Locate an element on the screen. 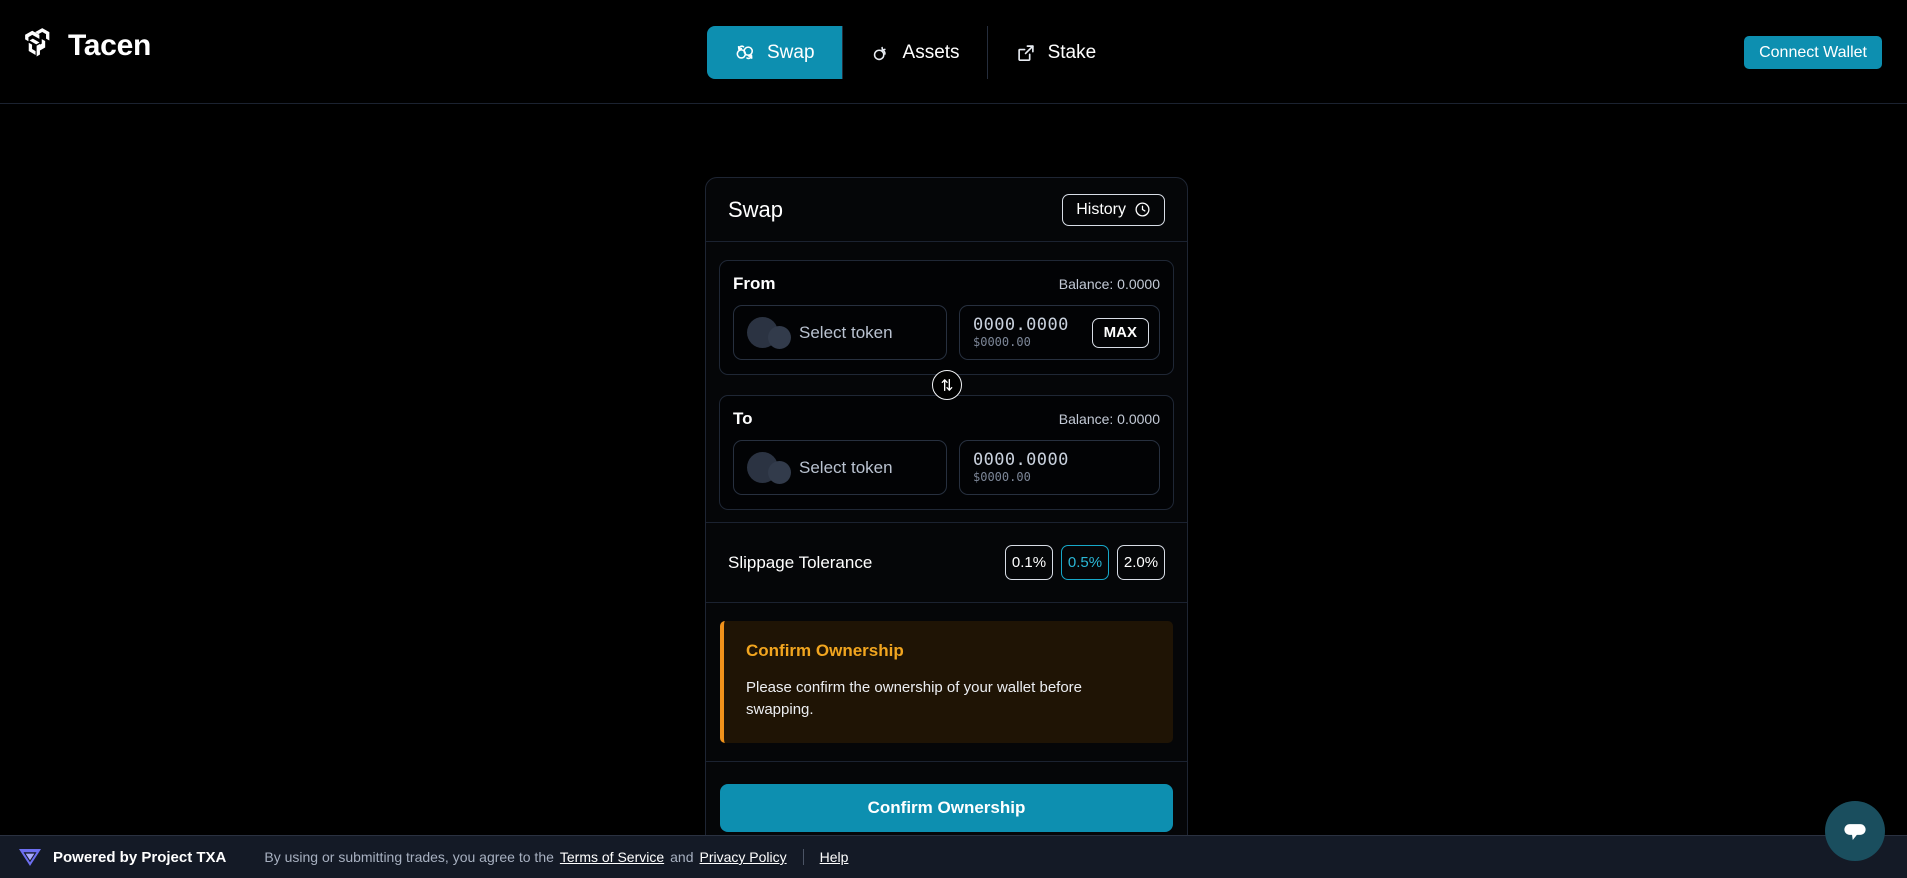 The height and width of the screenshot is (878, 1907). top-navigation-bar: Tacen Swap Assets Stake Connect Wallet is located at coordinates (953, 52).